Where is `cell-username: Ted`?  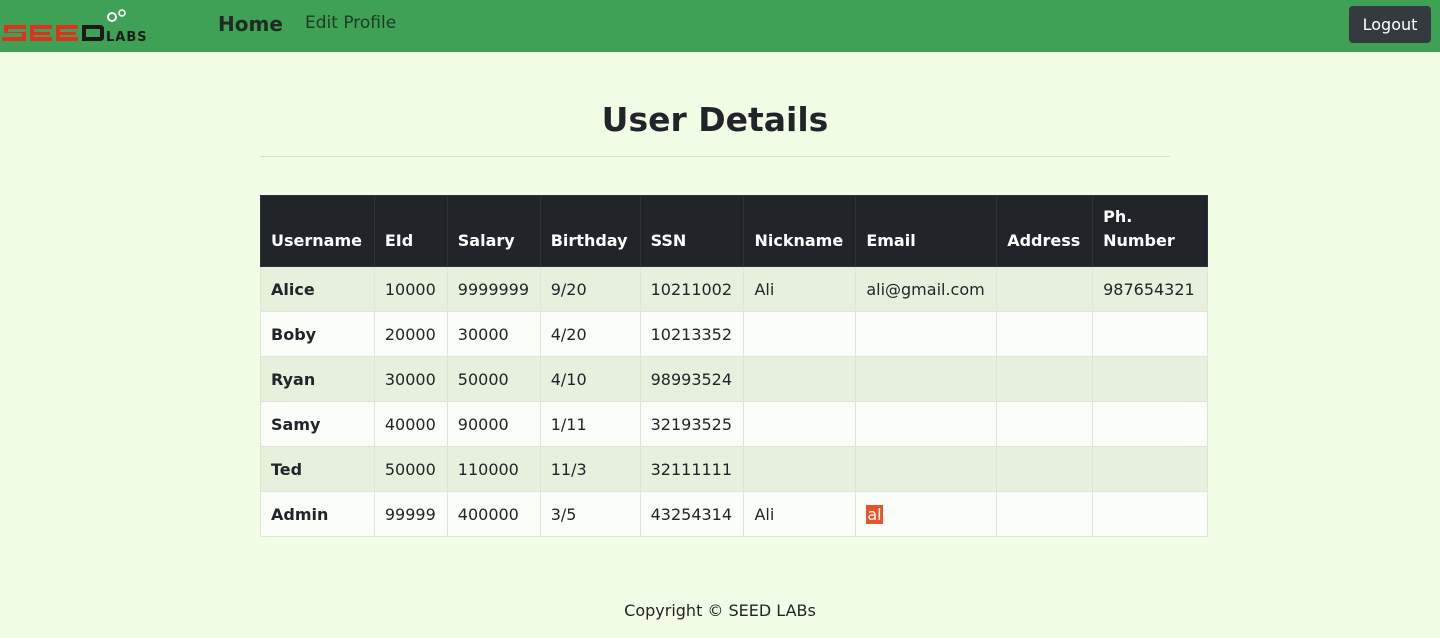
cell-username: Ted is located at coordinates (317, 469).